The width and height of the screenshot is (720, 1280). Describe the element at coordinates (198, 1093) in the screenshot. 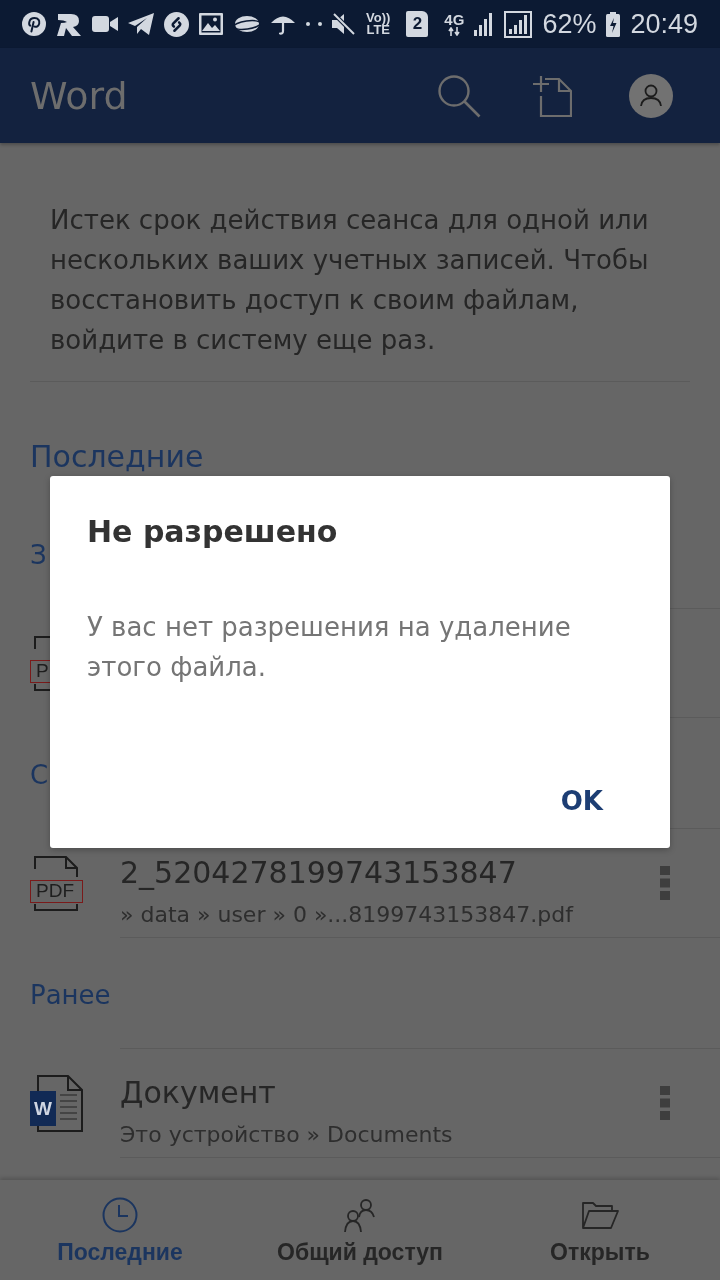

I see `file-name: Документ` at that location.